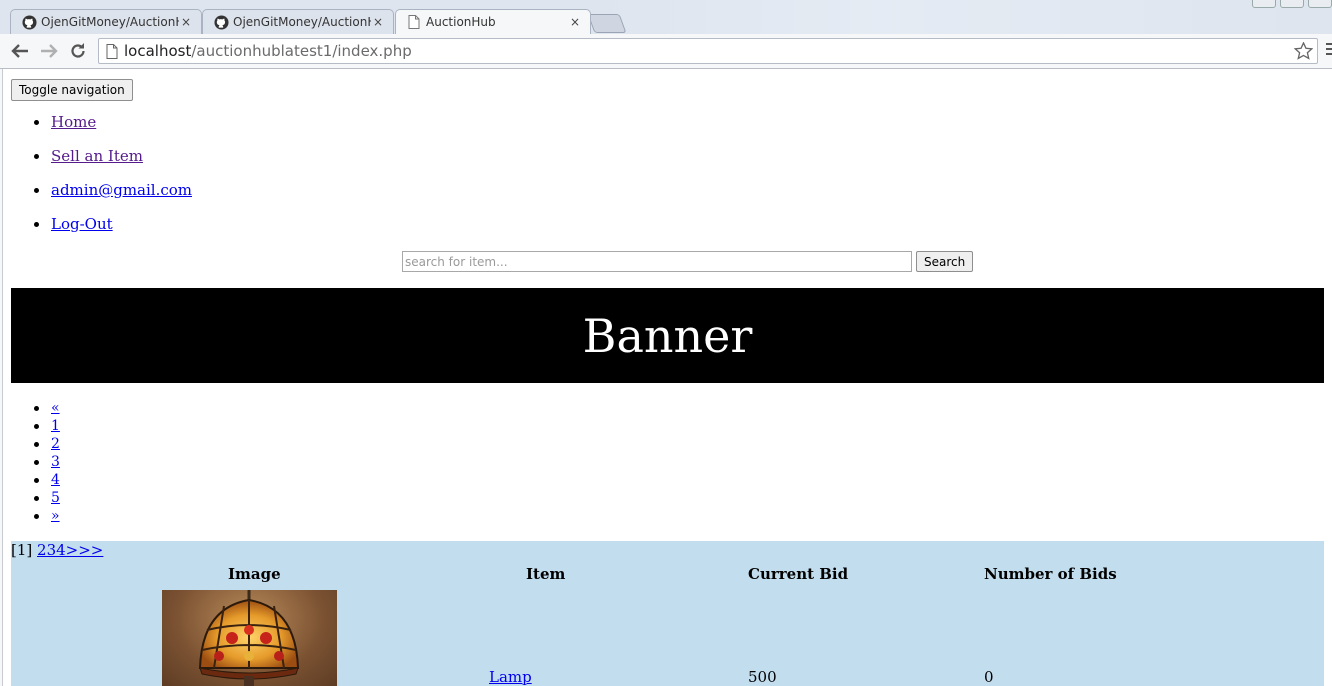 This screenshot has width=1332, height=686. I want to click on reload-button, so click(78, 51).